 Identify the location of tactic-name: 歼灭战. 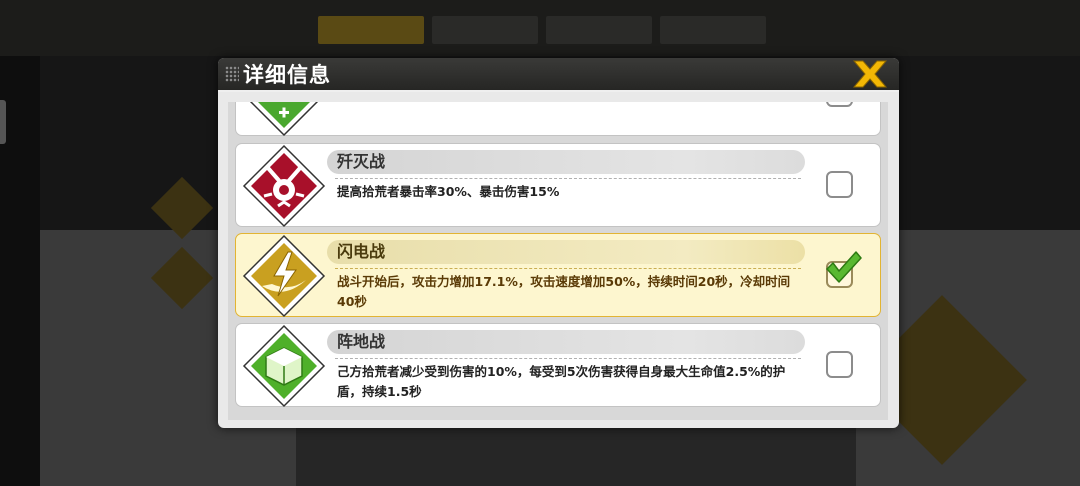
(361, 161).